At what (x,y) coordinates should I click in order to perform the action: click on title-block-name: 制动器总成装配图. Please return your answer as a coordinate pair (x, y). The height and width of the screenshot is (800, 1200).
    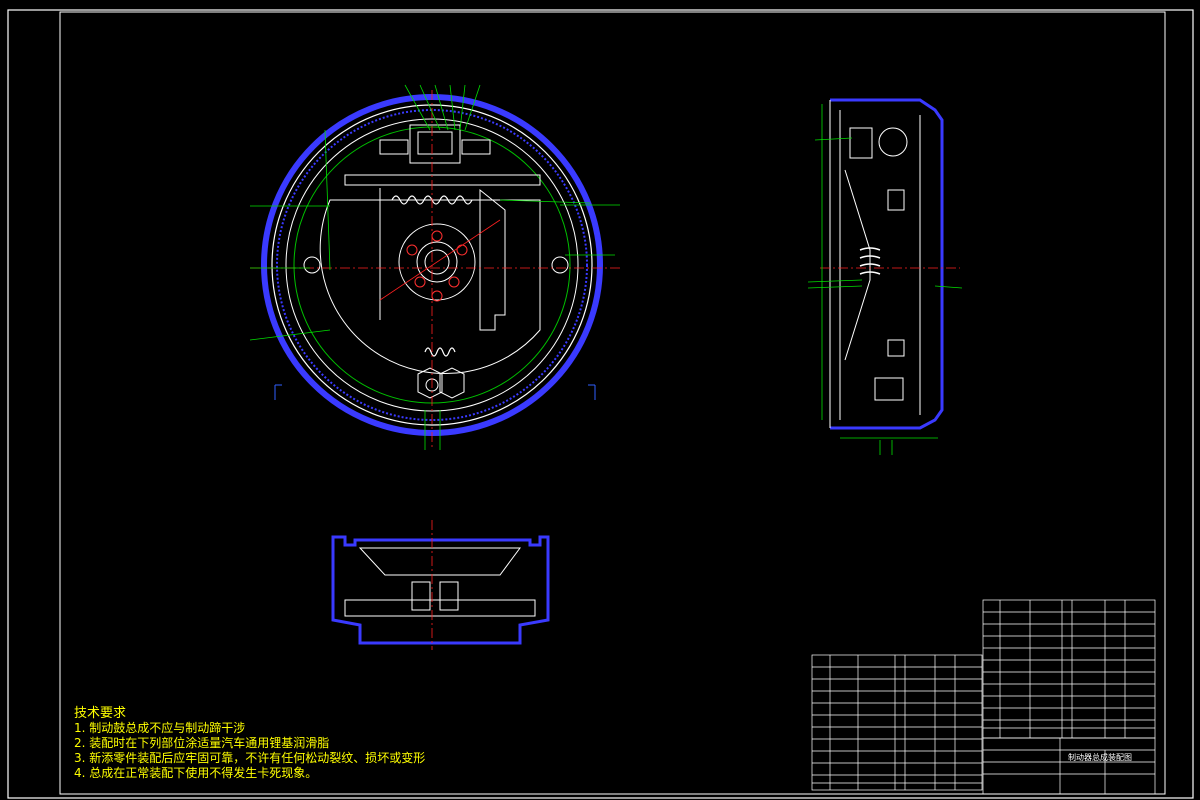
    Looking at the image, I should click on (1100, 757).